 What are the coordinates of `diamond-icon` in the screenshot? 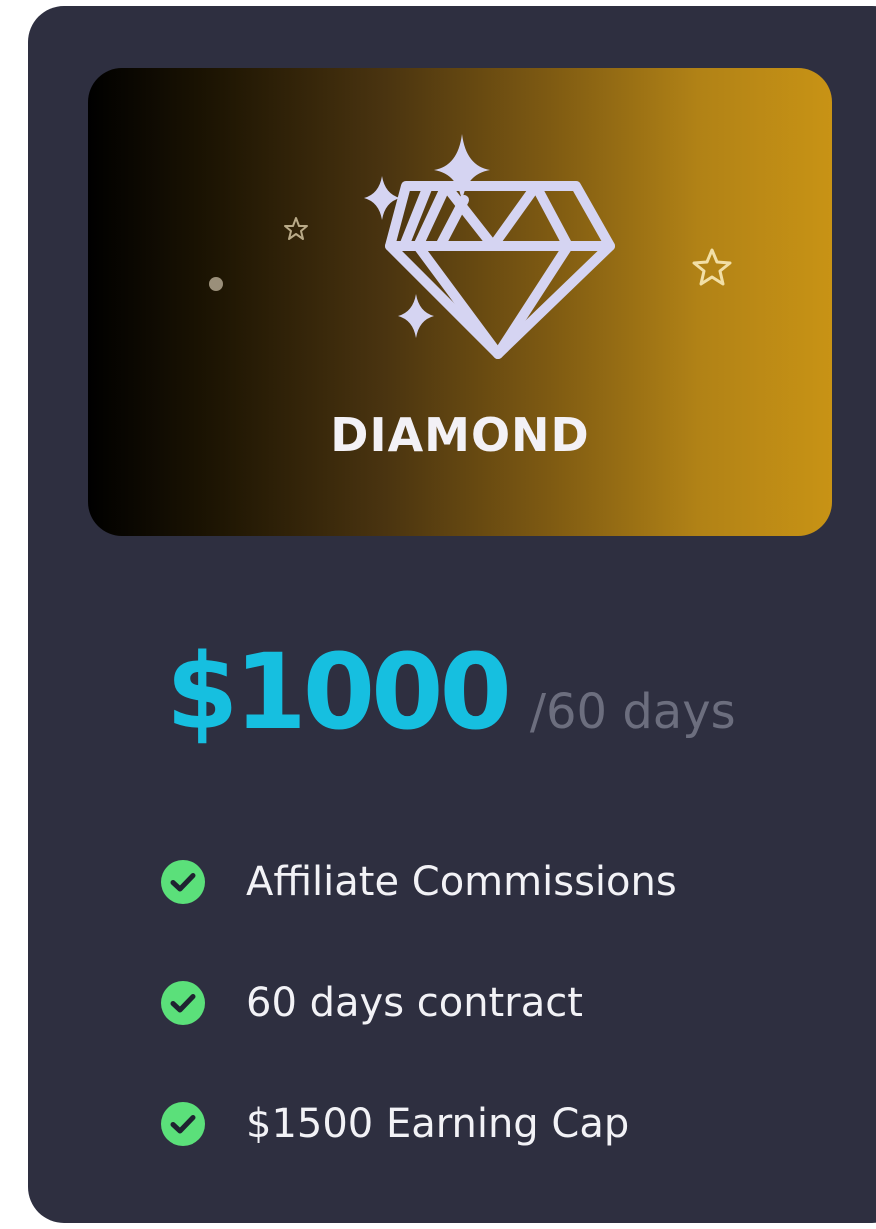 It's located at (500, 270).